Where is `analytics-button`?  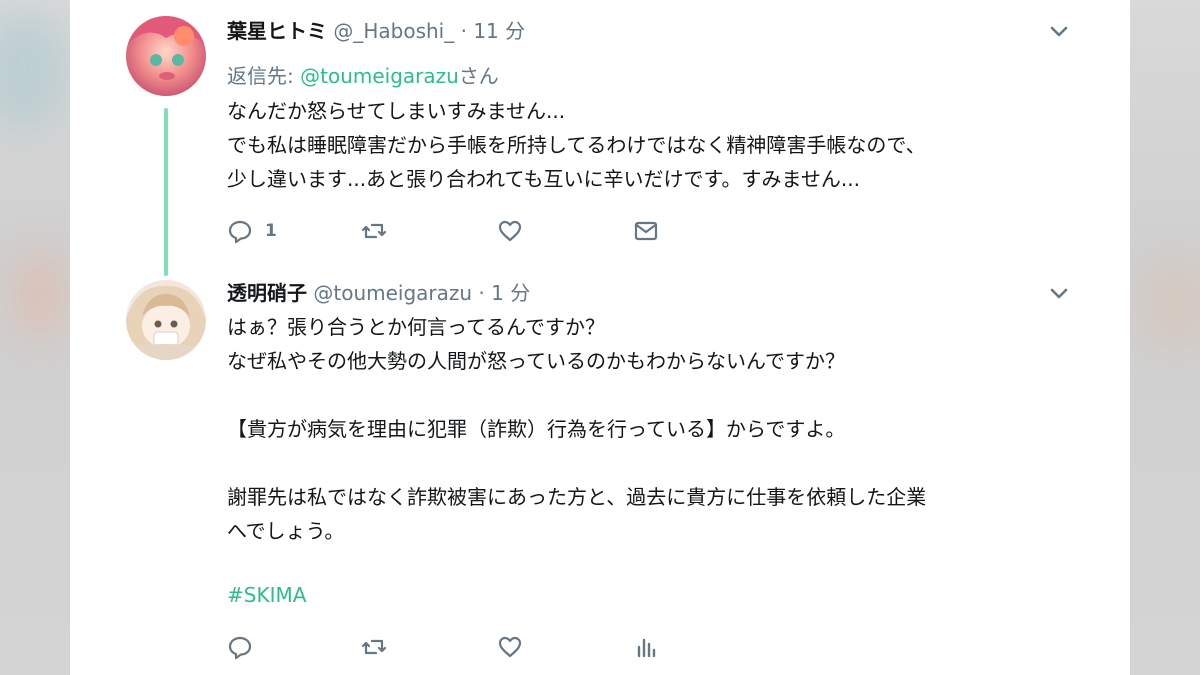
analytics-button is located at coordinates (646, 647).